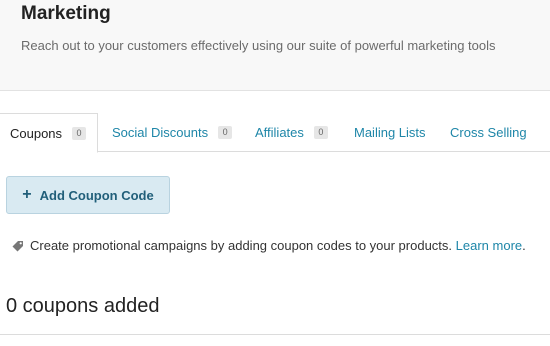 The image size is (550, 346). I want to click on tab-cross-selling-label: Cross Selling, so click(488, 132).